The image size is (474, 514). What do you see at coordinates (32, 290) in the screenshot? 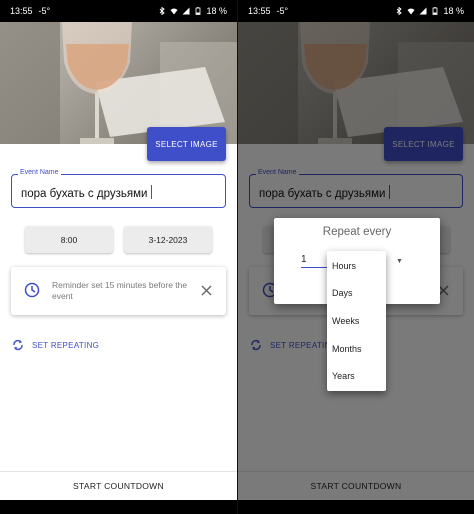
I see `clock-icon` at bounding box center [32, 290].